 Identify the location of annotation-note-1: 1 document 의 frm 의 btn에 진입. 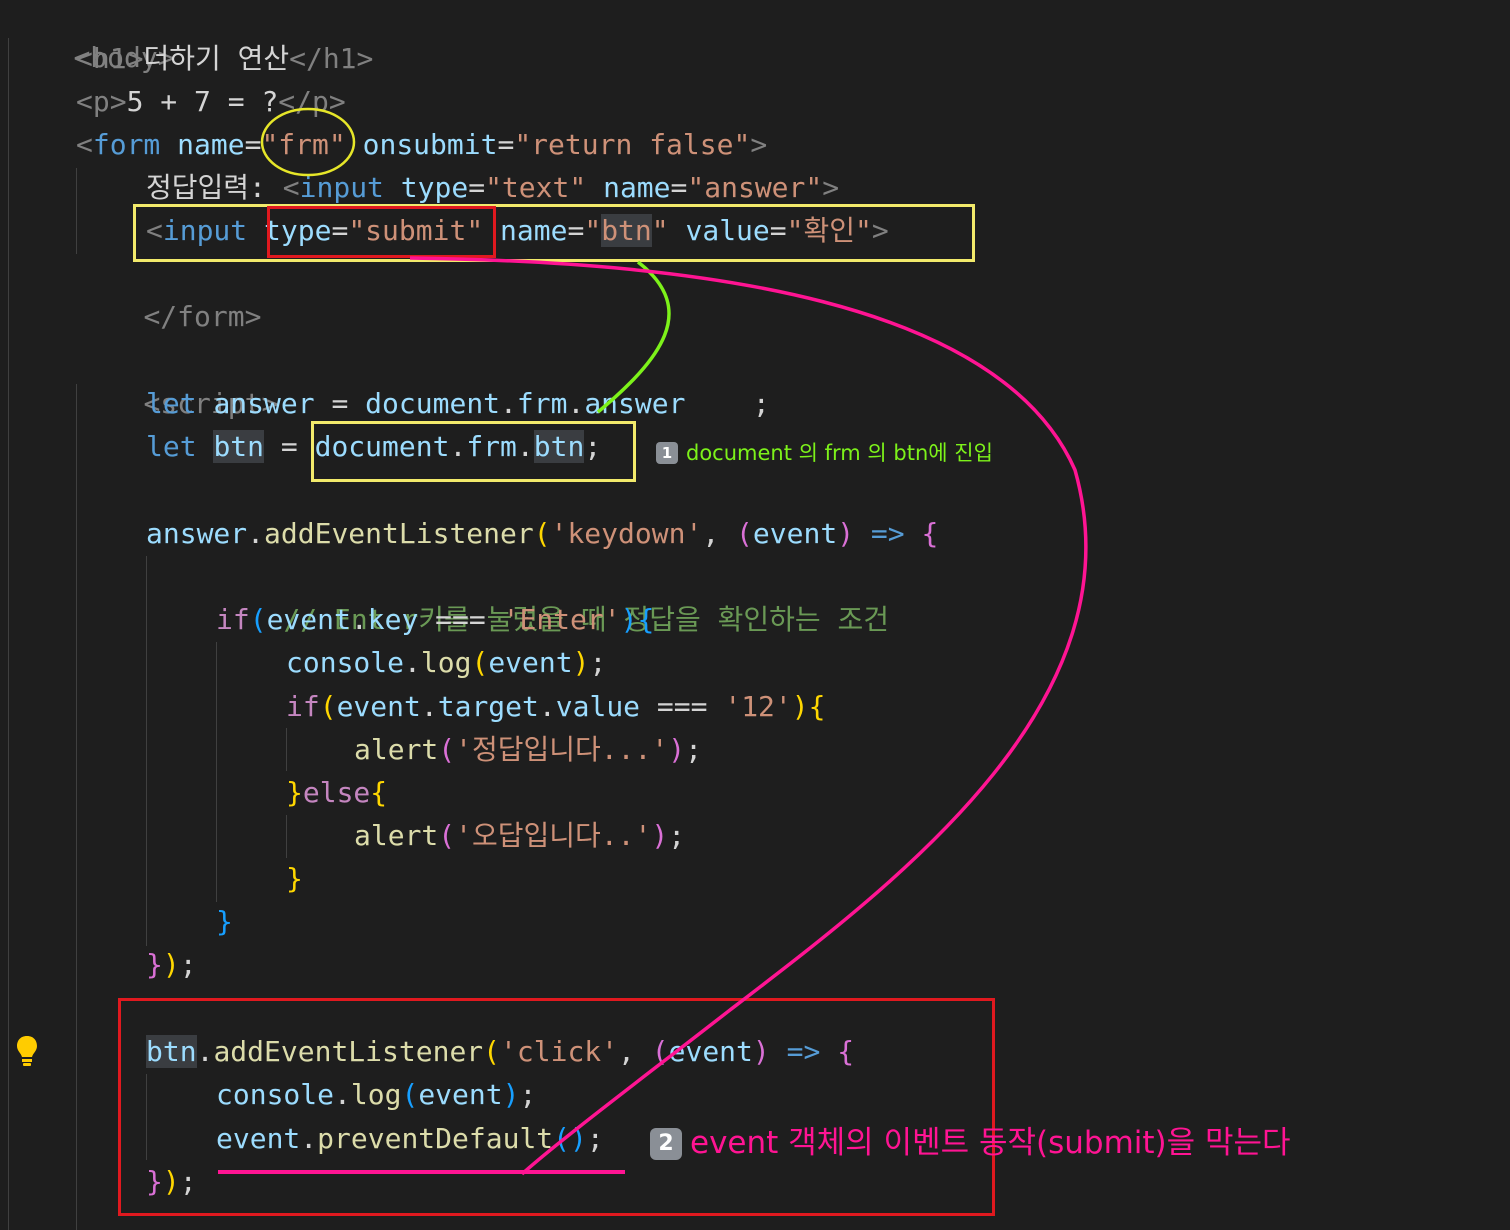
(824, 452).